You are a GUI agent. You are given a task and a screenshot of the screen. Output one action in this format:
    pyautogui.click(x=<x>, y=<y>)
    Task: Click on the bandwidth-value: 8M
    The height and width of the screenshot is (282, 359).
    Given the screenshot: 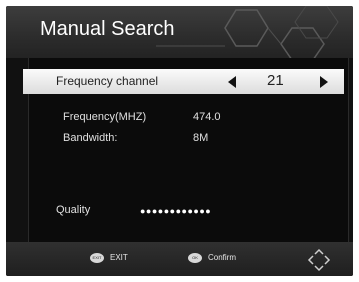 What is the action you would take?
    pyautogui.click(x=201, y=138)
    